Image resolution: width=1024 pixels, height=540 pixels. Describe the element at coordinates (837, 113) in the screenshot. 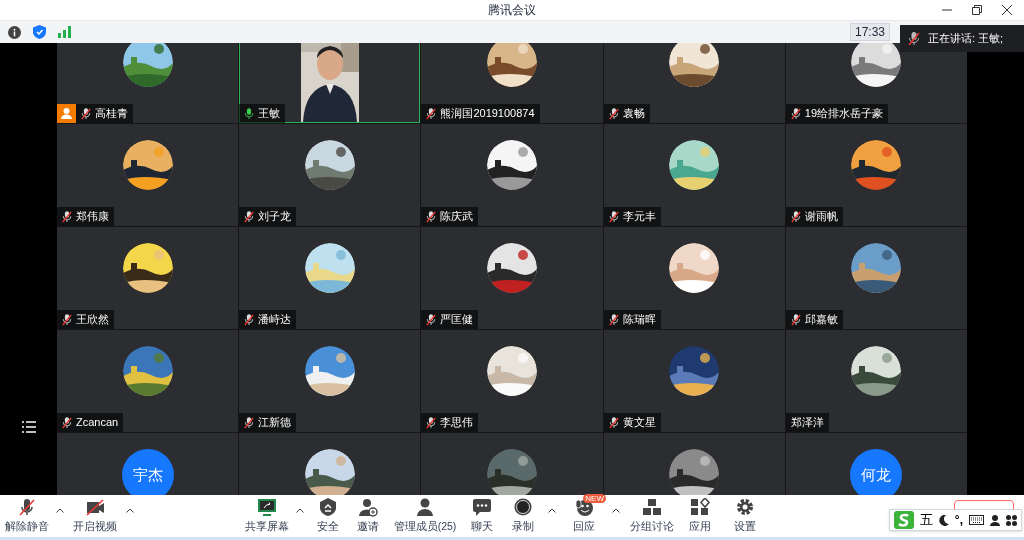

I see `name-label: 19给排水岳子豪` at that location.